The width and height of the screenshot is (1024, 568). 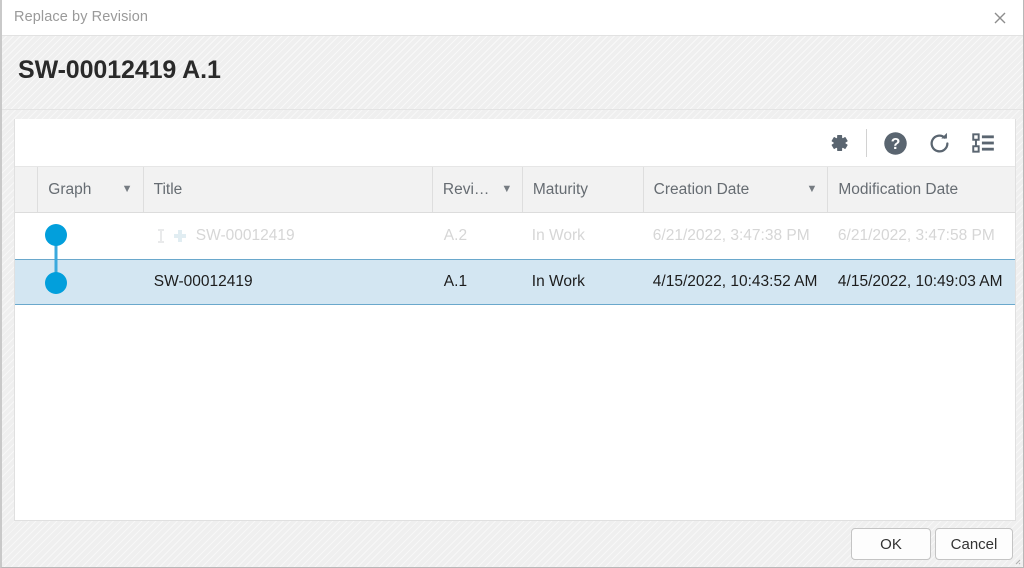 I want to click on column-header-maturity: Maturity, so click(x=583, y=189).